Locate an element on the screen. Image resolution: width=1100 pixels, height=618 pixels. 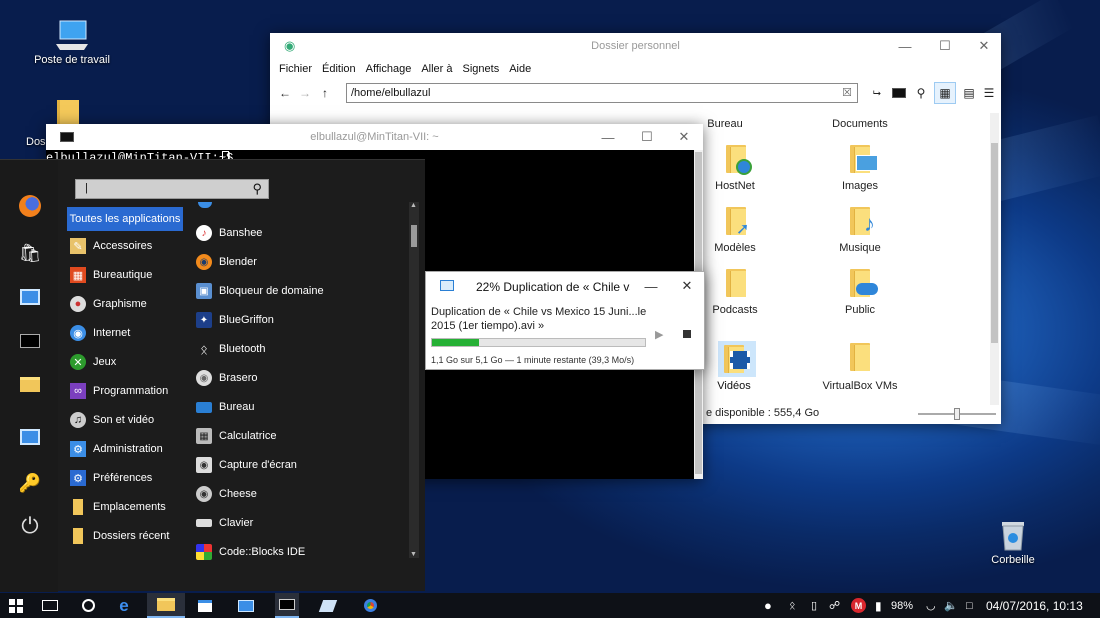
menu-scrollbar: ▲ ▼ is located at coordinates (414, 380).